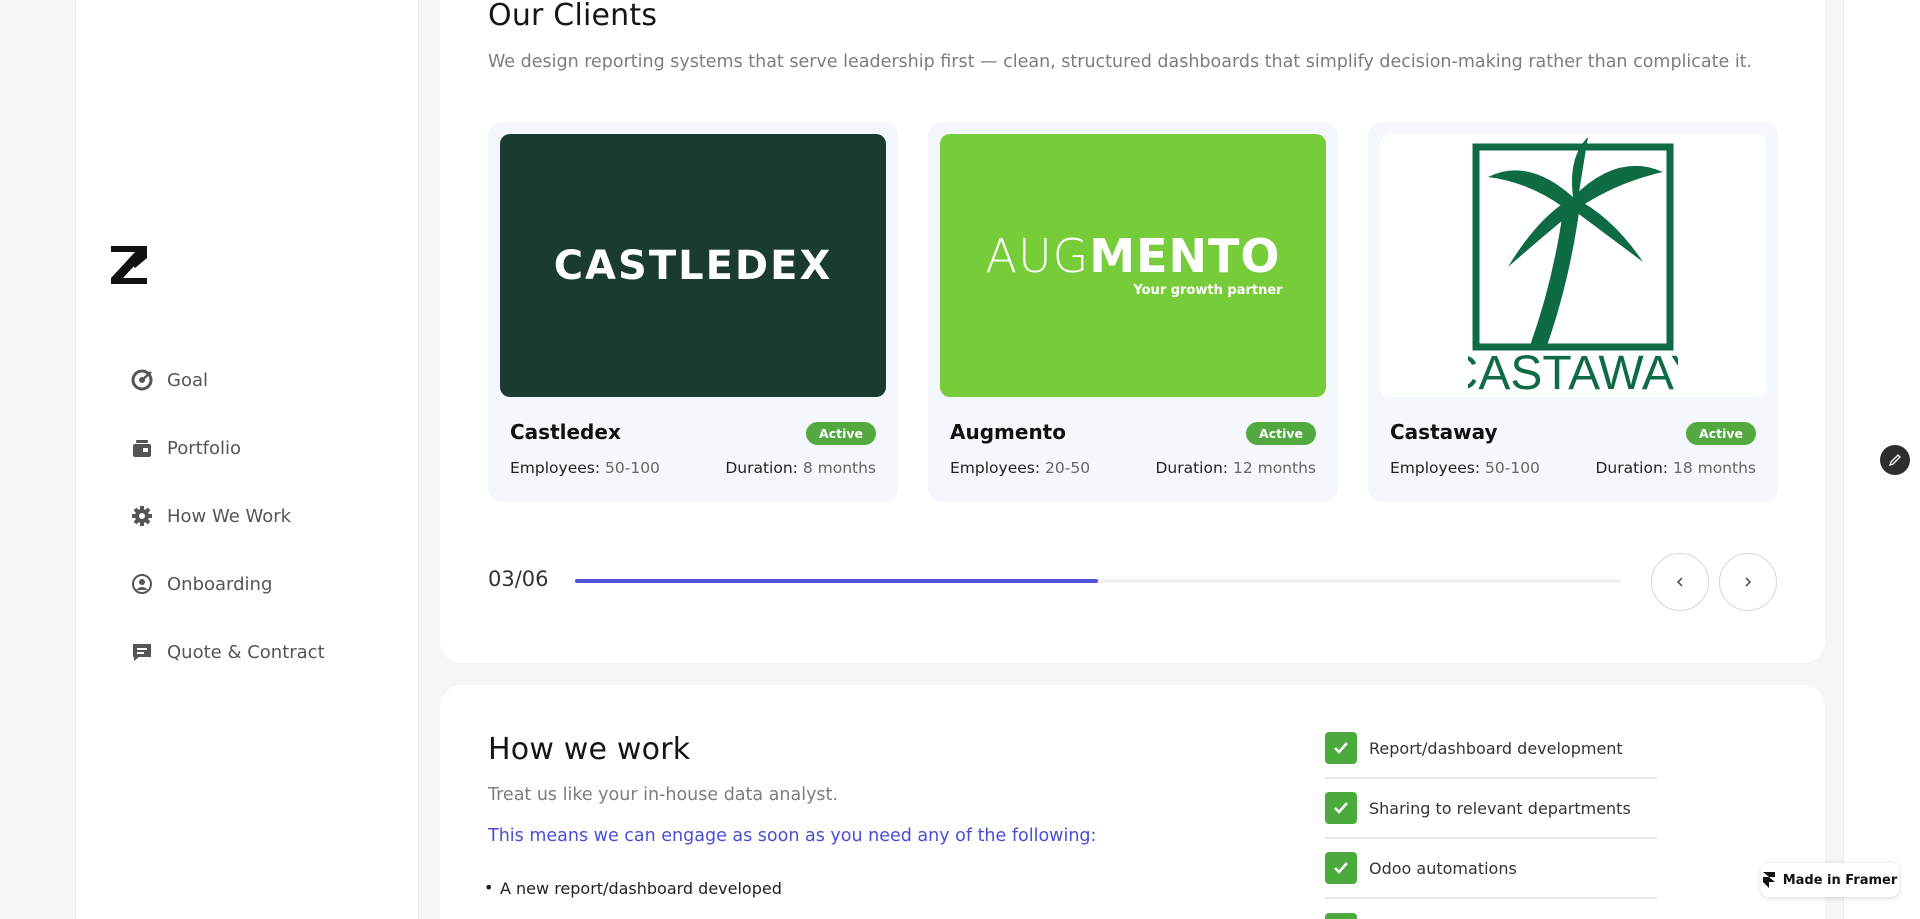 The image size is (1920, 919). I want to click on sidebar-item-how-we-work: How We Work, so click(227, 516).